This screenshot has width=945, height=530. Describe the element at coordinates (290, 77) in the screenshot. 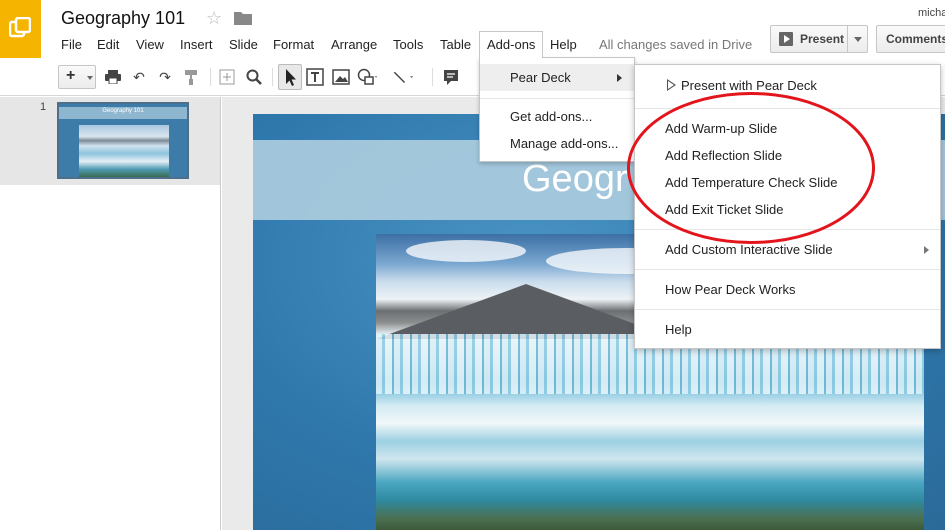

I see `select-tool-icon` at that location.